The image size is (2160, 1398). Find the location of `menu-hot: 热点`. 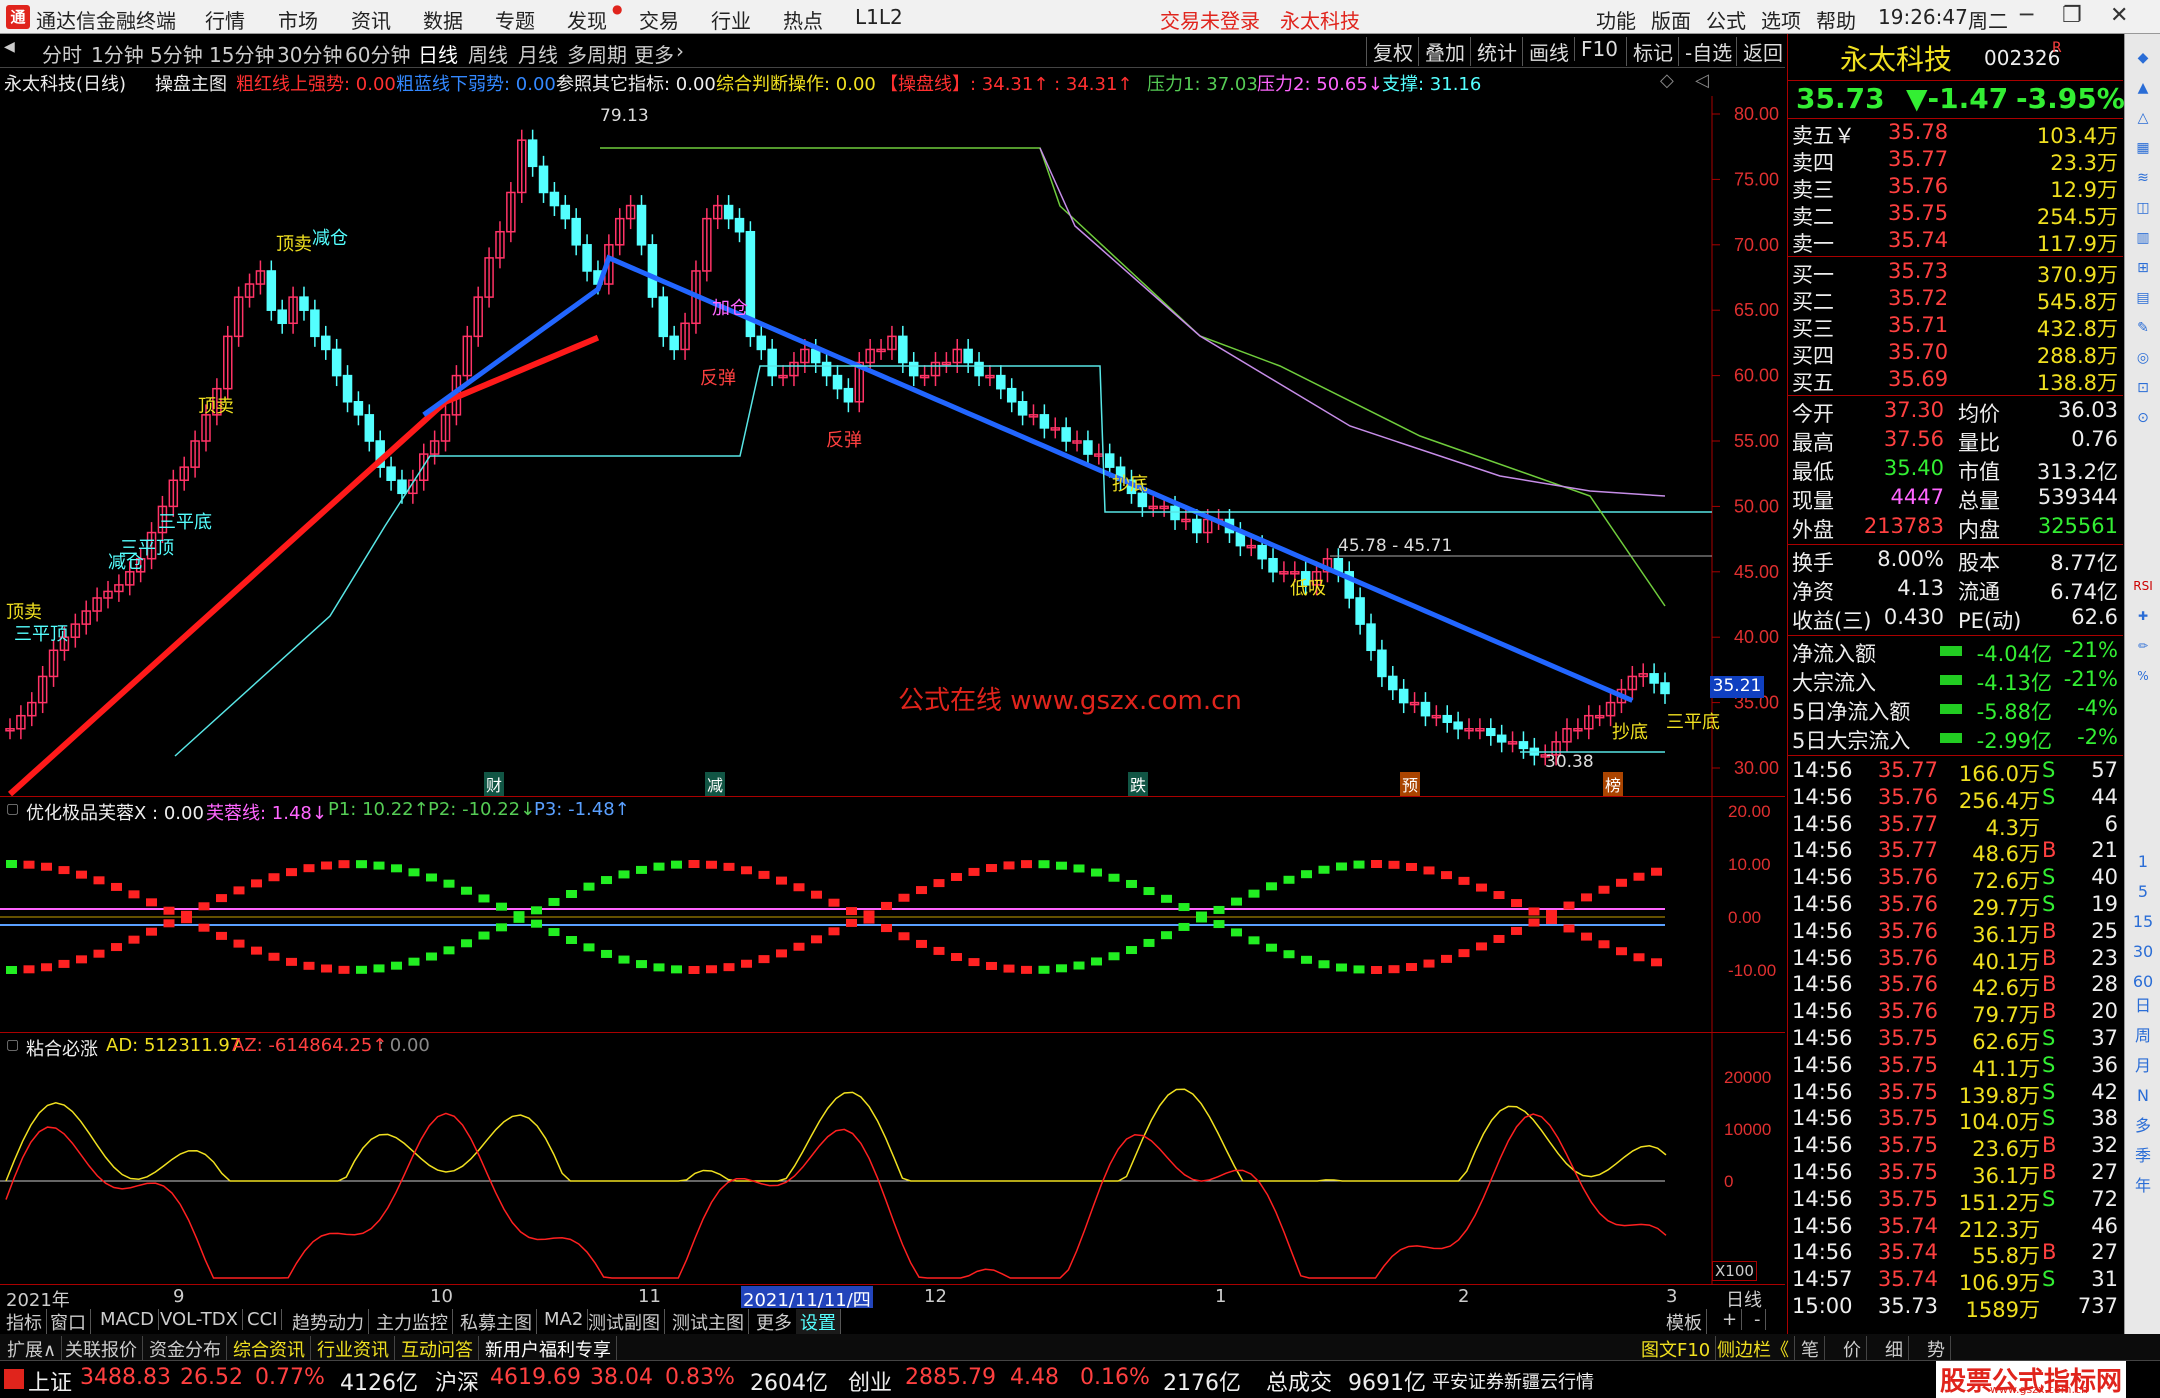

menu-hot: 热点 is located at coordinates (803, 19).